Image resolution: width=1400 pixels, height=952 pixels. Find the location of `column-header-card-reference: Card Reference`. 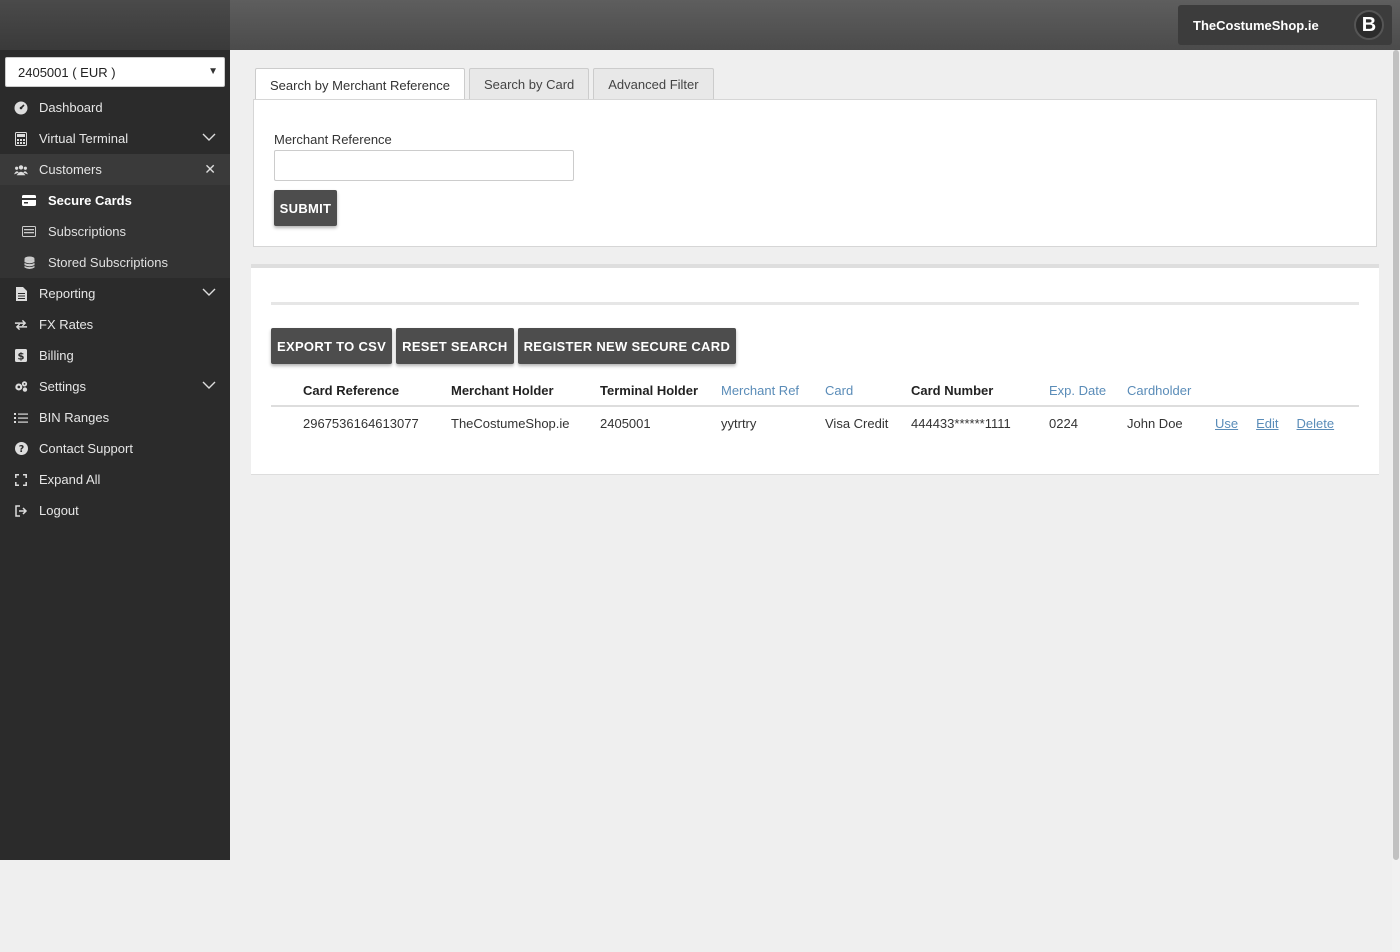

column-header-card-reference: Card Reference is located at coordinates (377, 391).